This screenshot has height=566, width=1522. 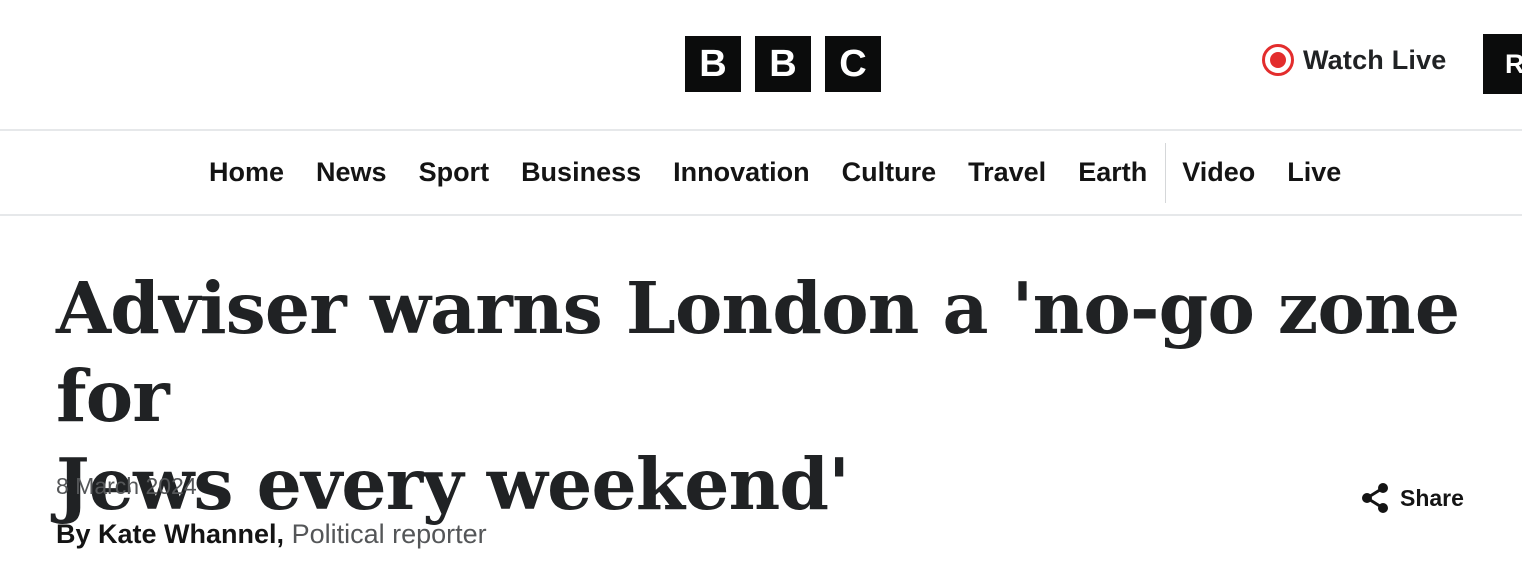 I want to click on logo-letter-c: C, so click(x=853, y=64).